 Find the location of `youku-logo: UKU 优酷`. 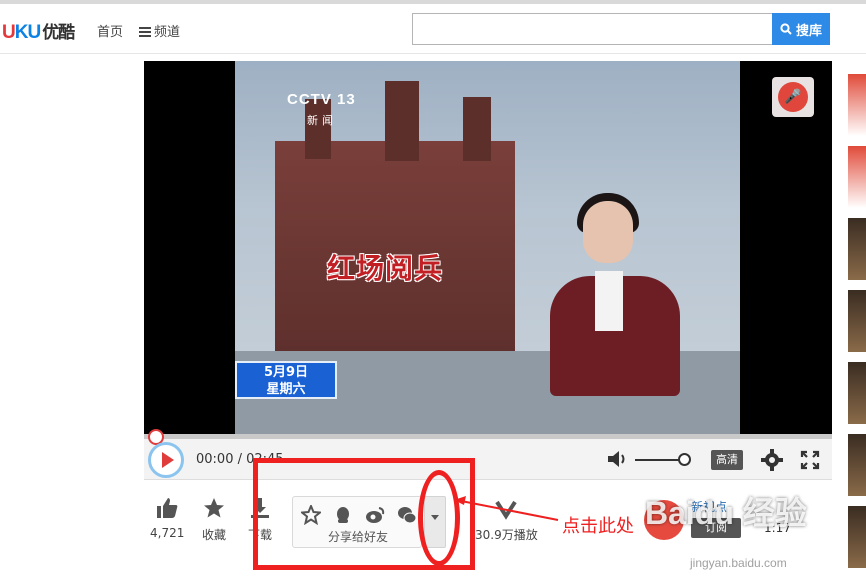

youku-logo: UKU 优酷 is located at coordinates (38, 31).